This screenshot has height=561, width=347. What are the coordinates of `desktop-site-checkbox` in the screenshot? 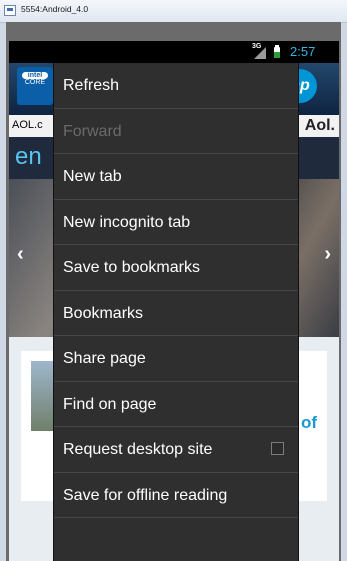 It's located at (277, 448).